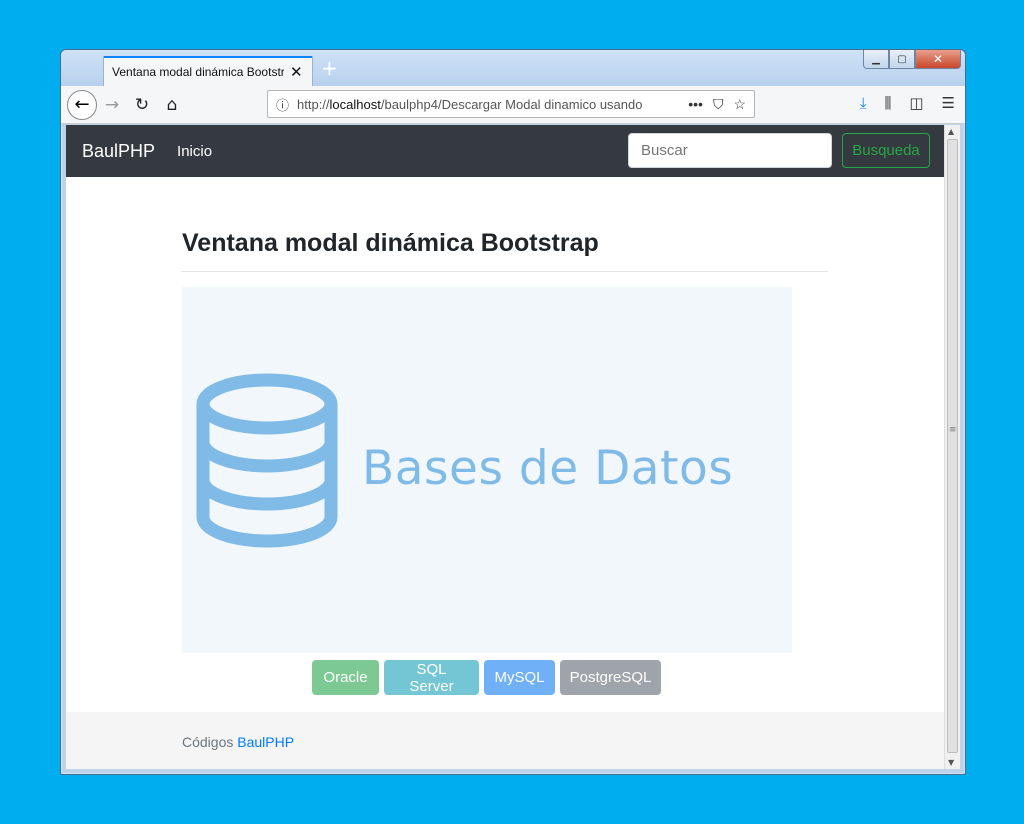 Image resolution: width=1024 pixels, height=824 pixels. What do you see at coordinates (282, 104) in the screenshot?
I see `info-icon: ⓘ` at bounding box center [282, 104].